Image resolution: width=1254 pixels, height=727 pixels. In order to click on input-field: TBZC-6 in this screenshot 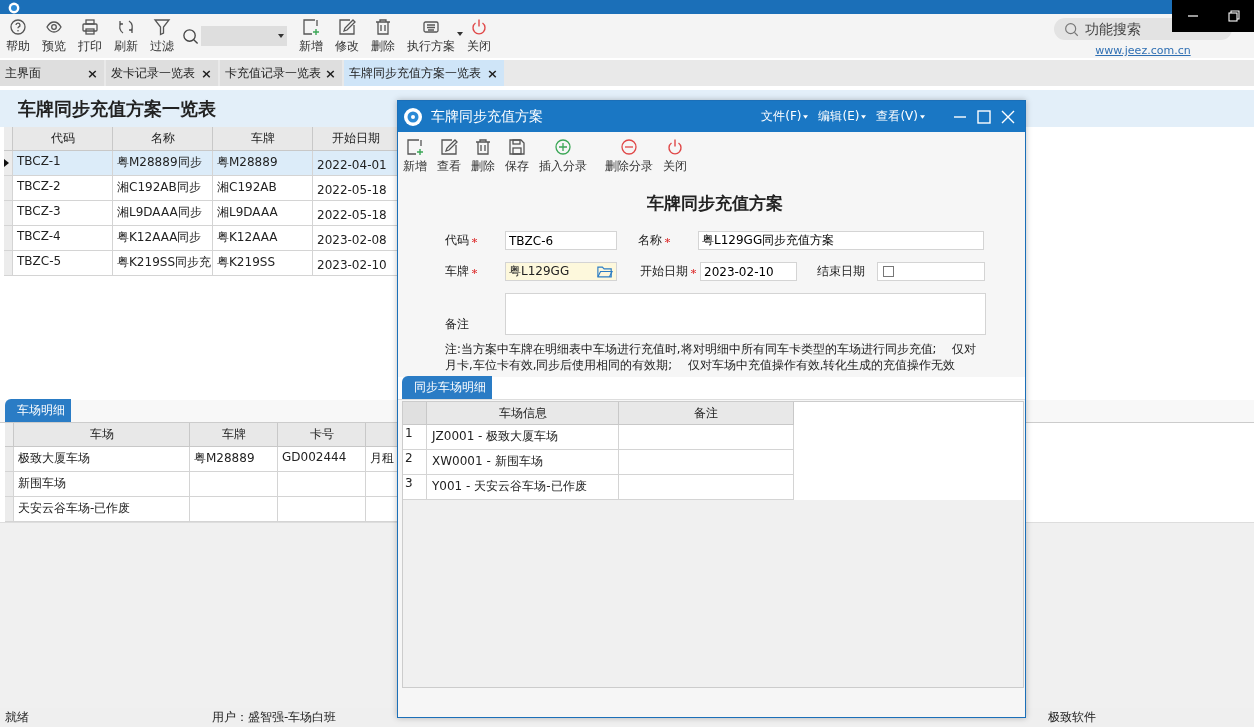, I will do `click(561, 240)`.